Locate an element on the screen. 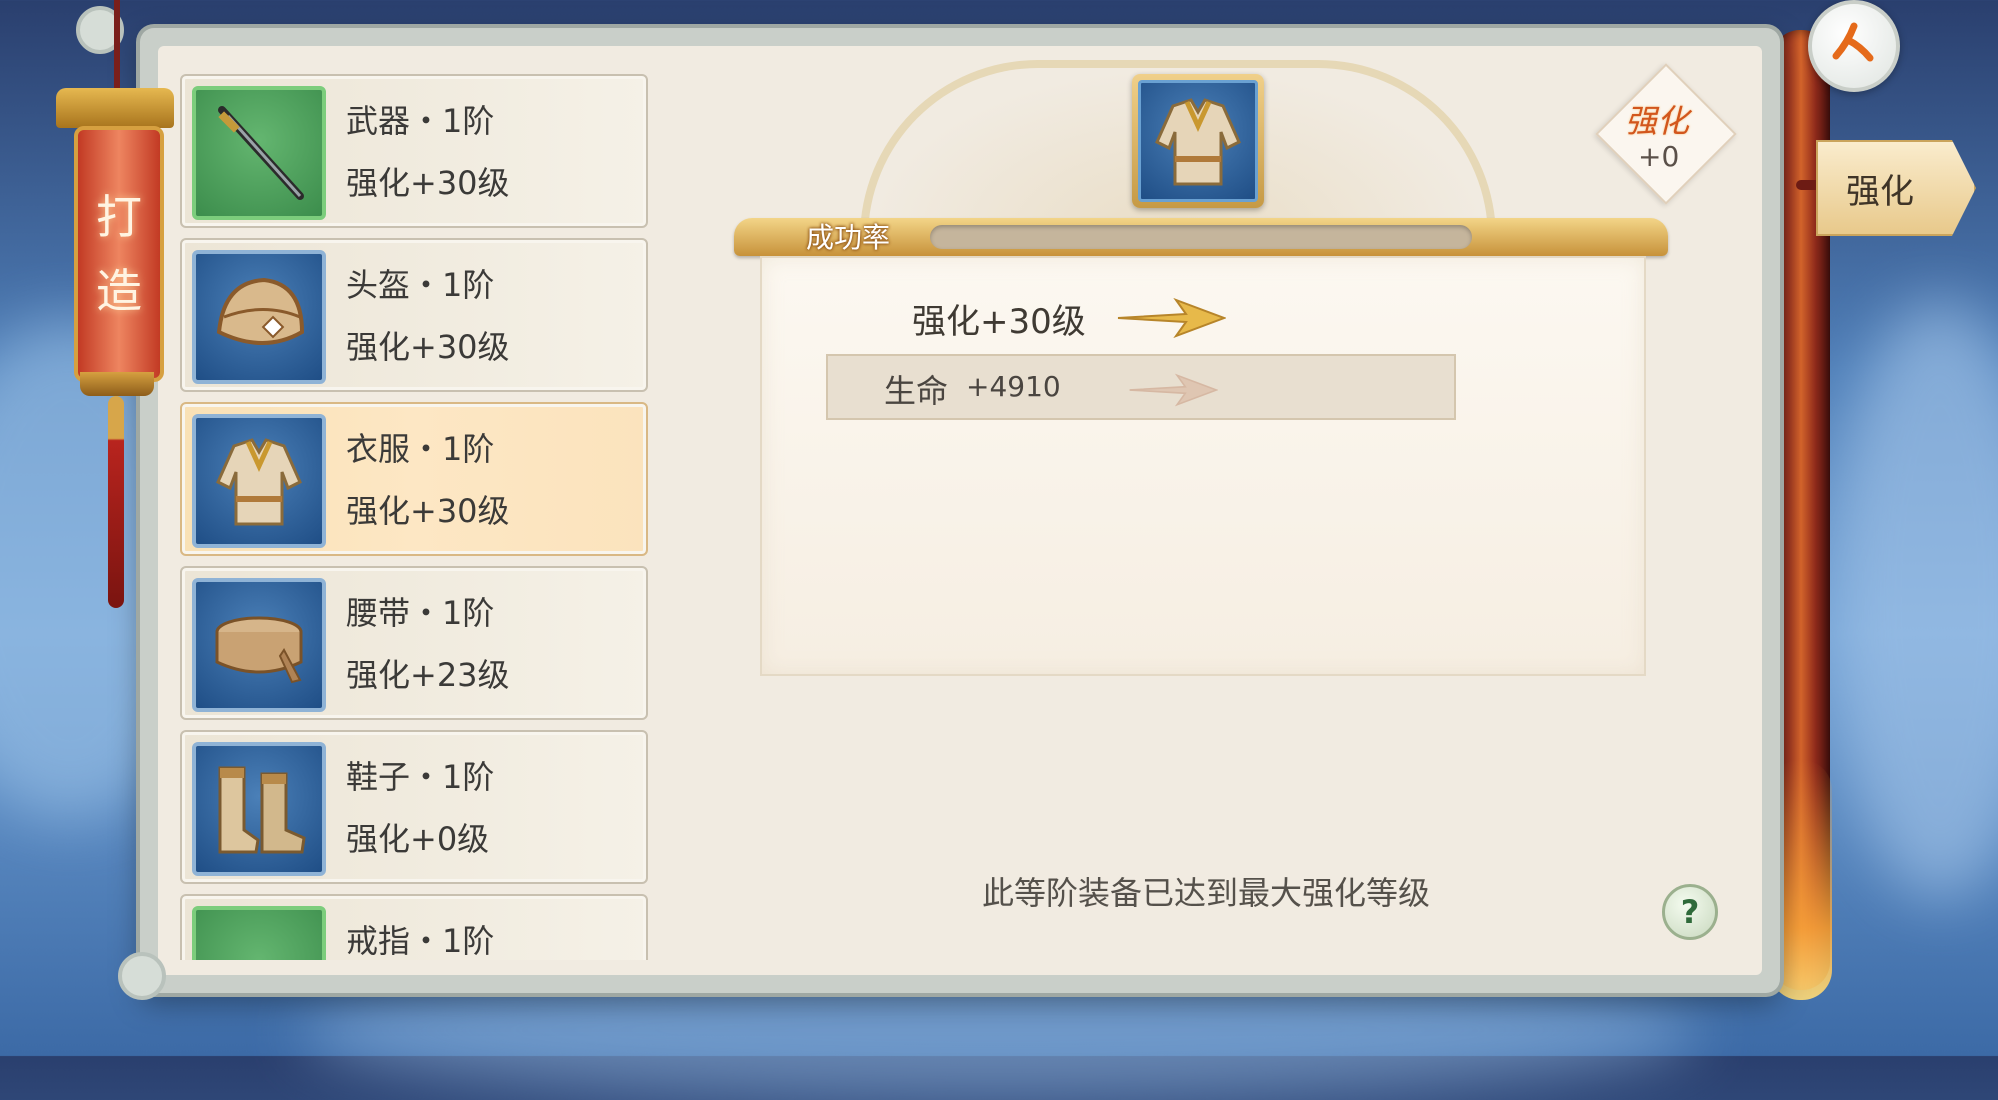  equipment-level: 强化+23级 is located at coordinates (428, 675).